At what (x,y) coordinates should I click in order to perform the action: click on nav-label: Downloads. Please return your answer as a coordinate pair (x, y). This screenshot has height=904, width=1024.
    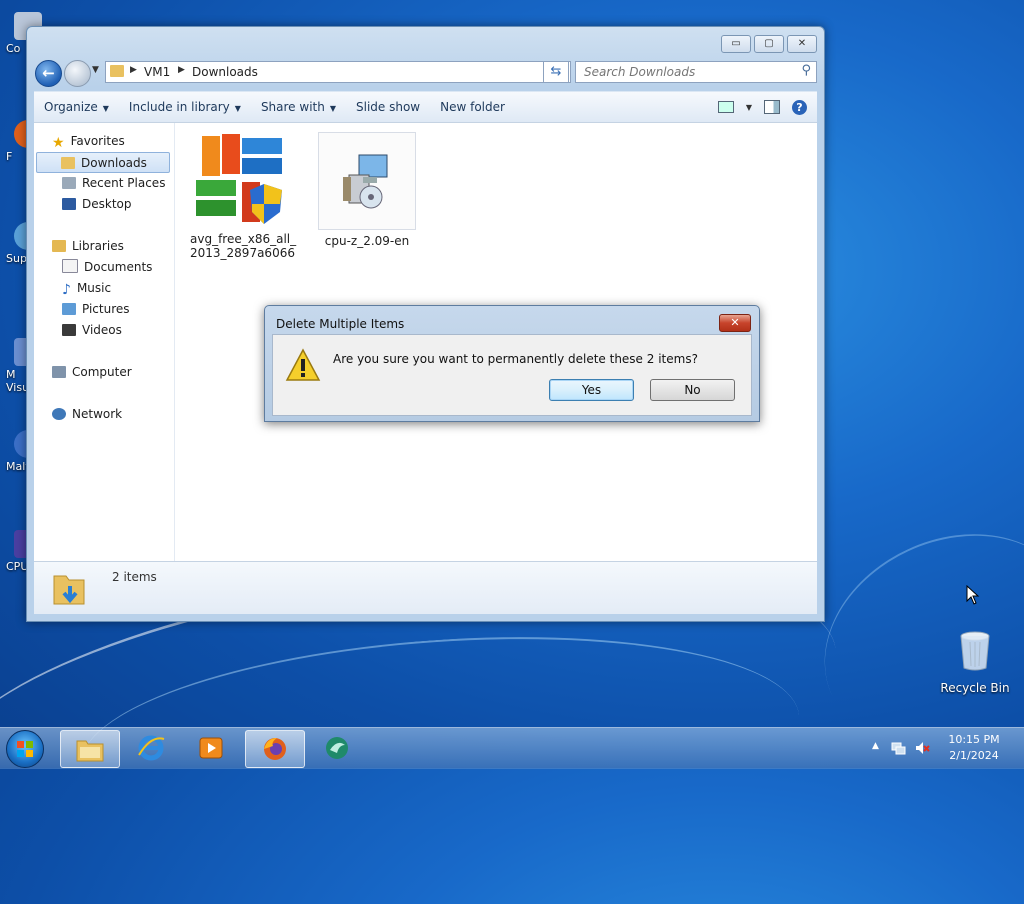
    Looking at the image, I should click on (114, 163).